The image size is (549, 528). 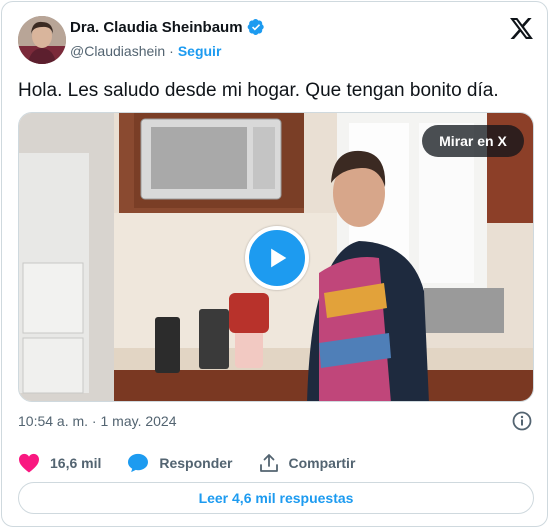 What do you see at coordinates (200, 51) in the screenshot?
I see `follow-button: Seguir` at bounding box center [200, 51].